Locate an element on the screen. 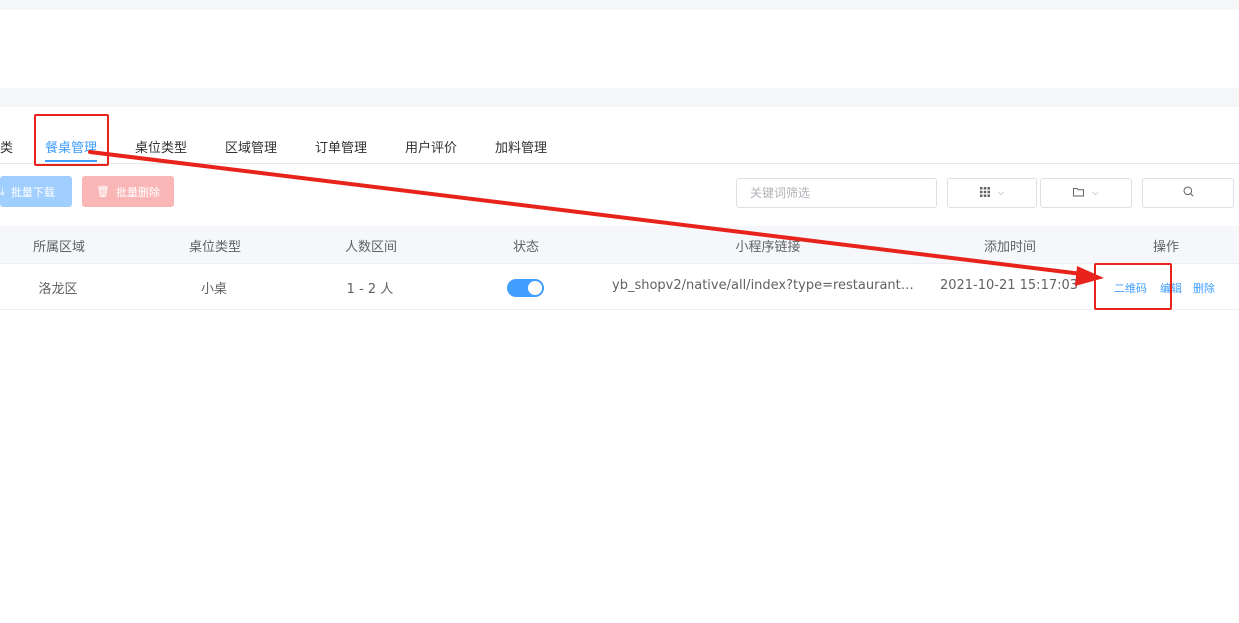  tab-user-reviews: 用户评价 is located at coordinates (431, 146).